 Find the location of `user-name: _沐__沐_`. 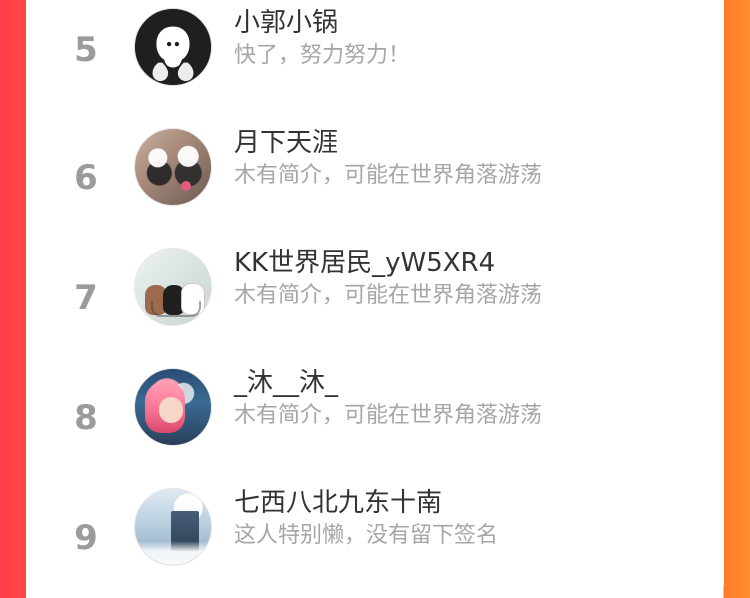

user-name: _沐__沐_ is located at coordinates (286, 383).